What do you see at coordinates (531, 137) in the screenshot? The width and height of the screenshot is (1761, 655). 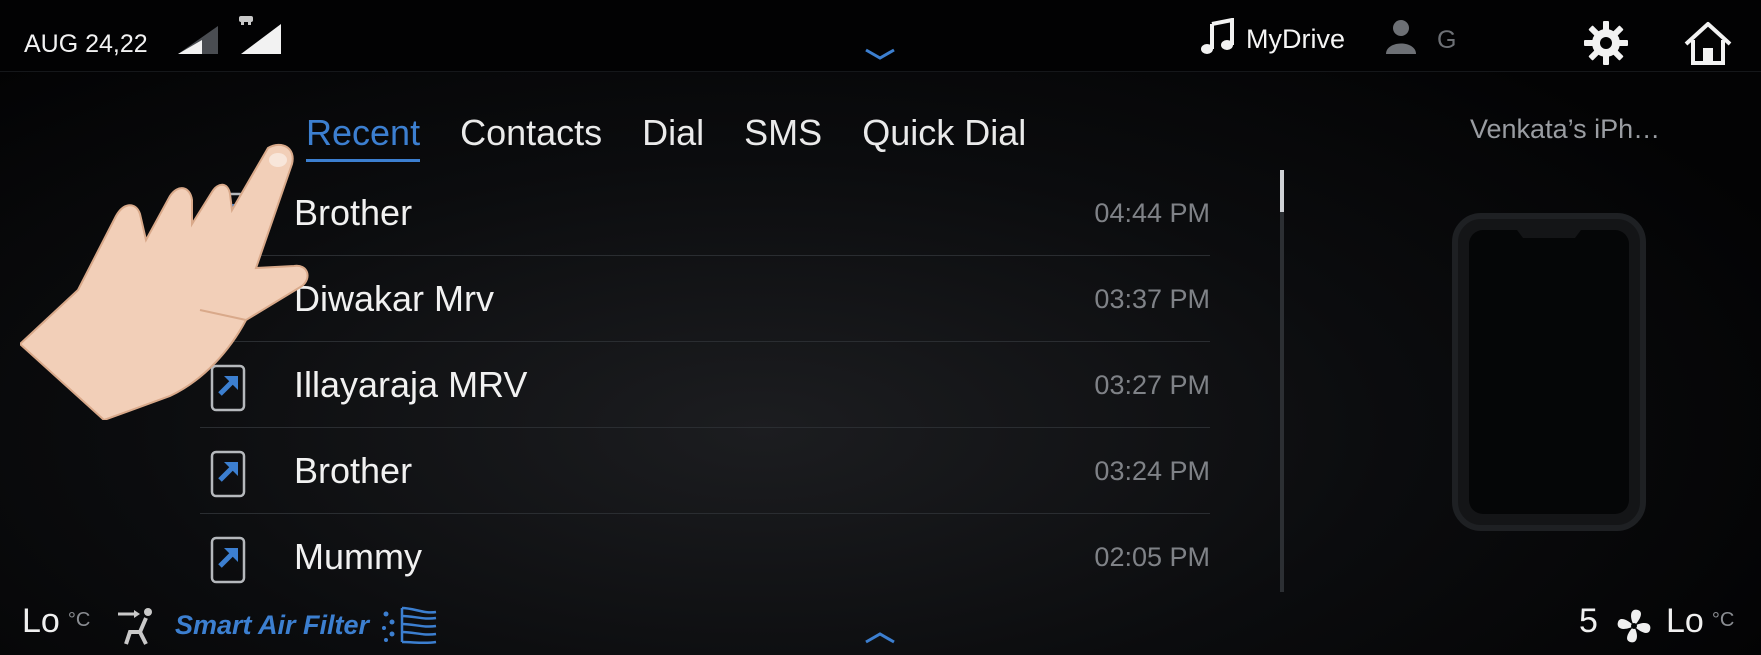 I see `tab-contacts: Contacts` at bounding box center [531, 137].